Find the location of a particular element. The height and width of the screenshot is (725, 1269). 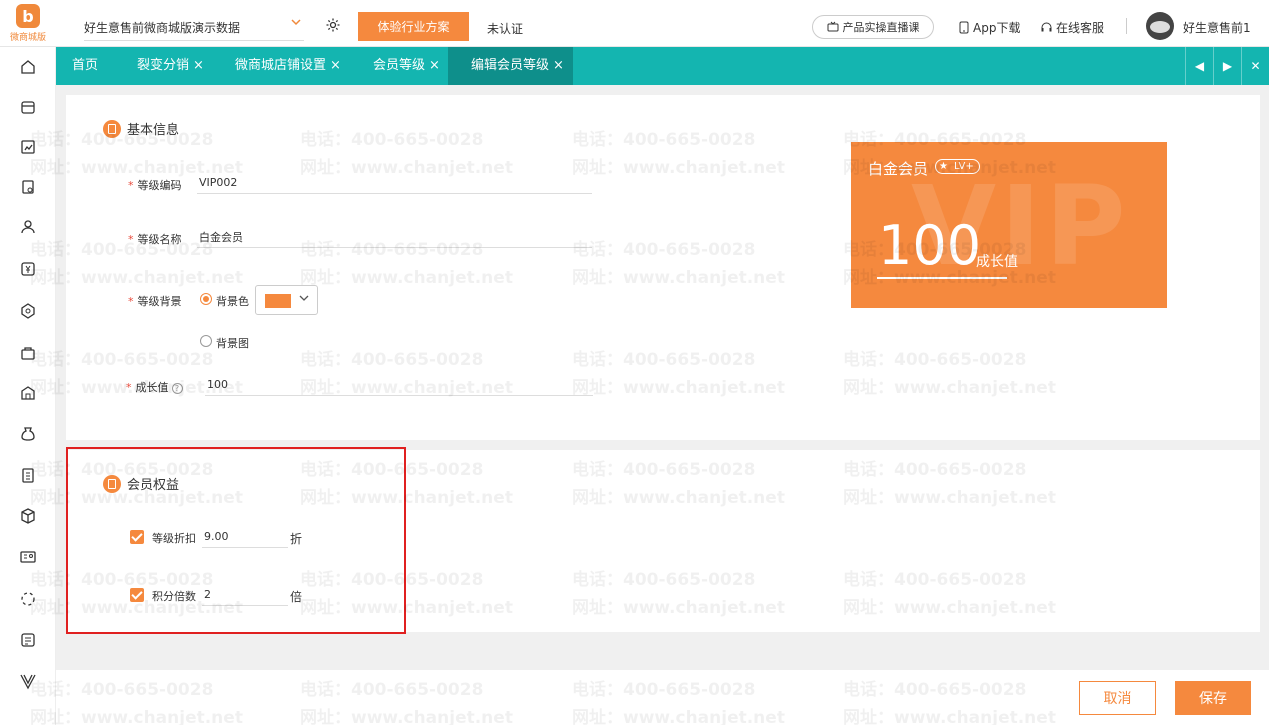

card-underline is located at coordinates (942, 278).